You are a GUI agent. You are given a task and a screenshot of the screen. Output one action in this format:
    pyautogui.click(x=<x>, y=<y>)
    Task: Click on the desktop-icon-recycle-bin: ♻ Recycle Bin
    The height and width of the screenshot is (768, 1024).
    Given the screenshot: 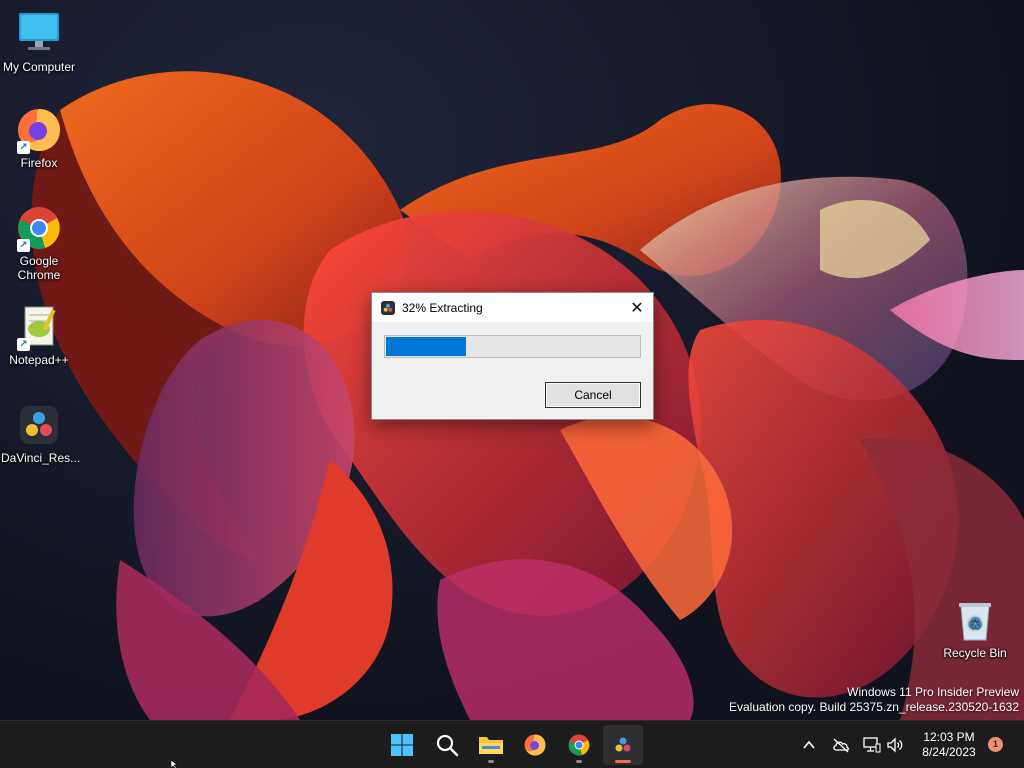 What is the action you would take?
    pyautogui.click(x=975, y=628)
    